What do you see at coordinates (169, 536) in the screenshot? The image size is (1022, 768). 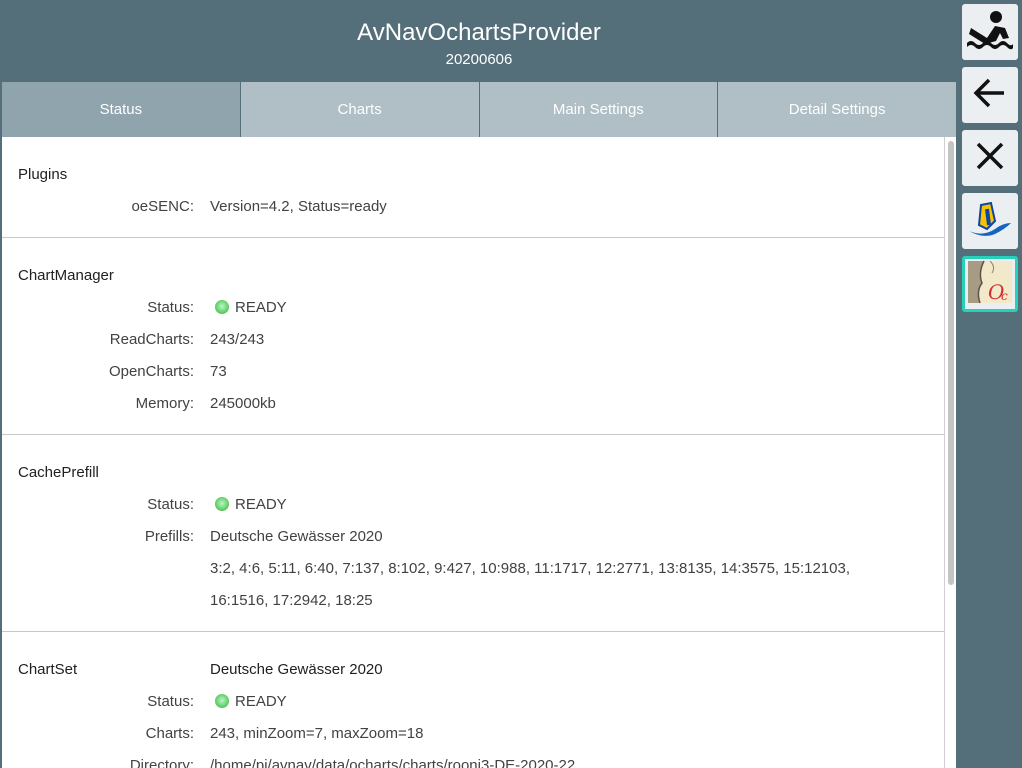 I see `row-label: Prefills:` at bounding box center [169, 536].